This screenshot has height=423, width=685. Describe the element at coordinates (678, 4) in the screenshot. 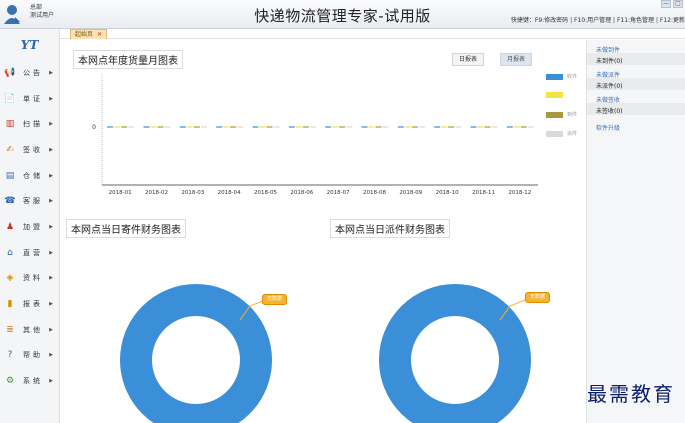

I see `maximize-button: ▢` at that location.